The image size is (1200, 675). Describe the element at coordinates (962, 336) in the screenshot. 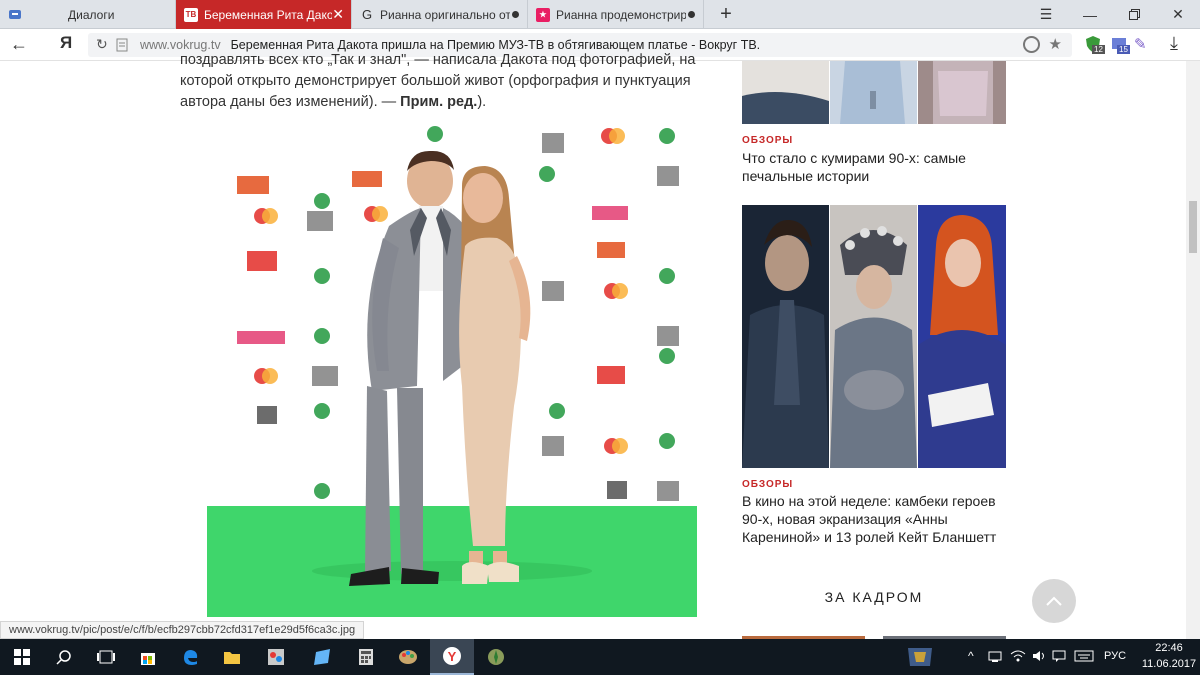

I see `sidebar-thumb-blanchett` at that location.